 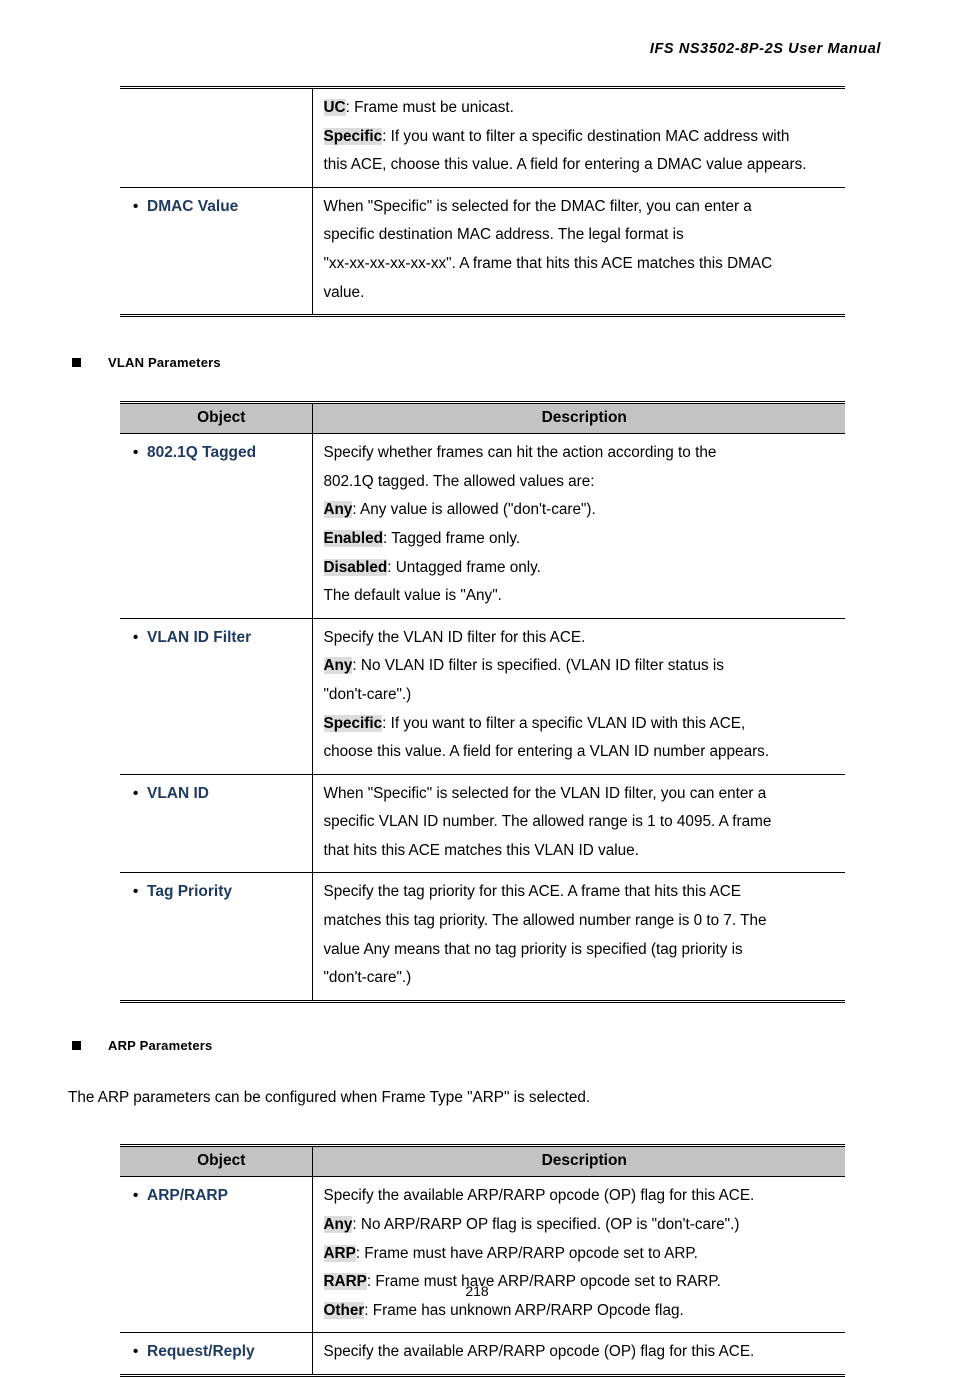 I want to click on highlighted-term: Enabled, so click(x=353, y=538).